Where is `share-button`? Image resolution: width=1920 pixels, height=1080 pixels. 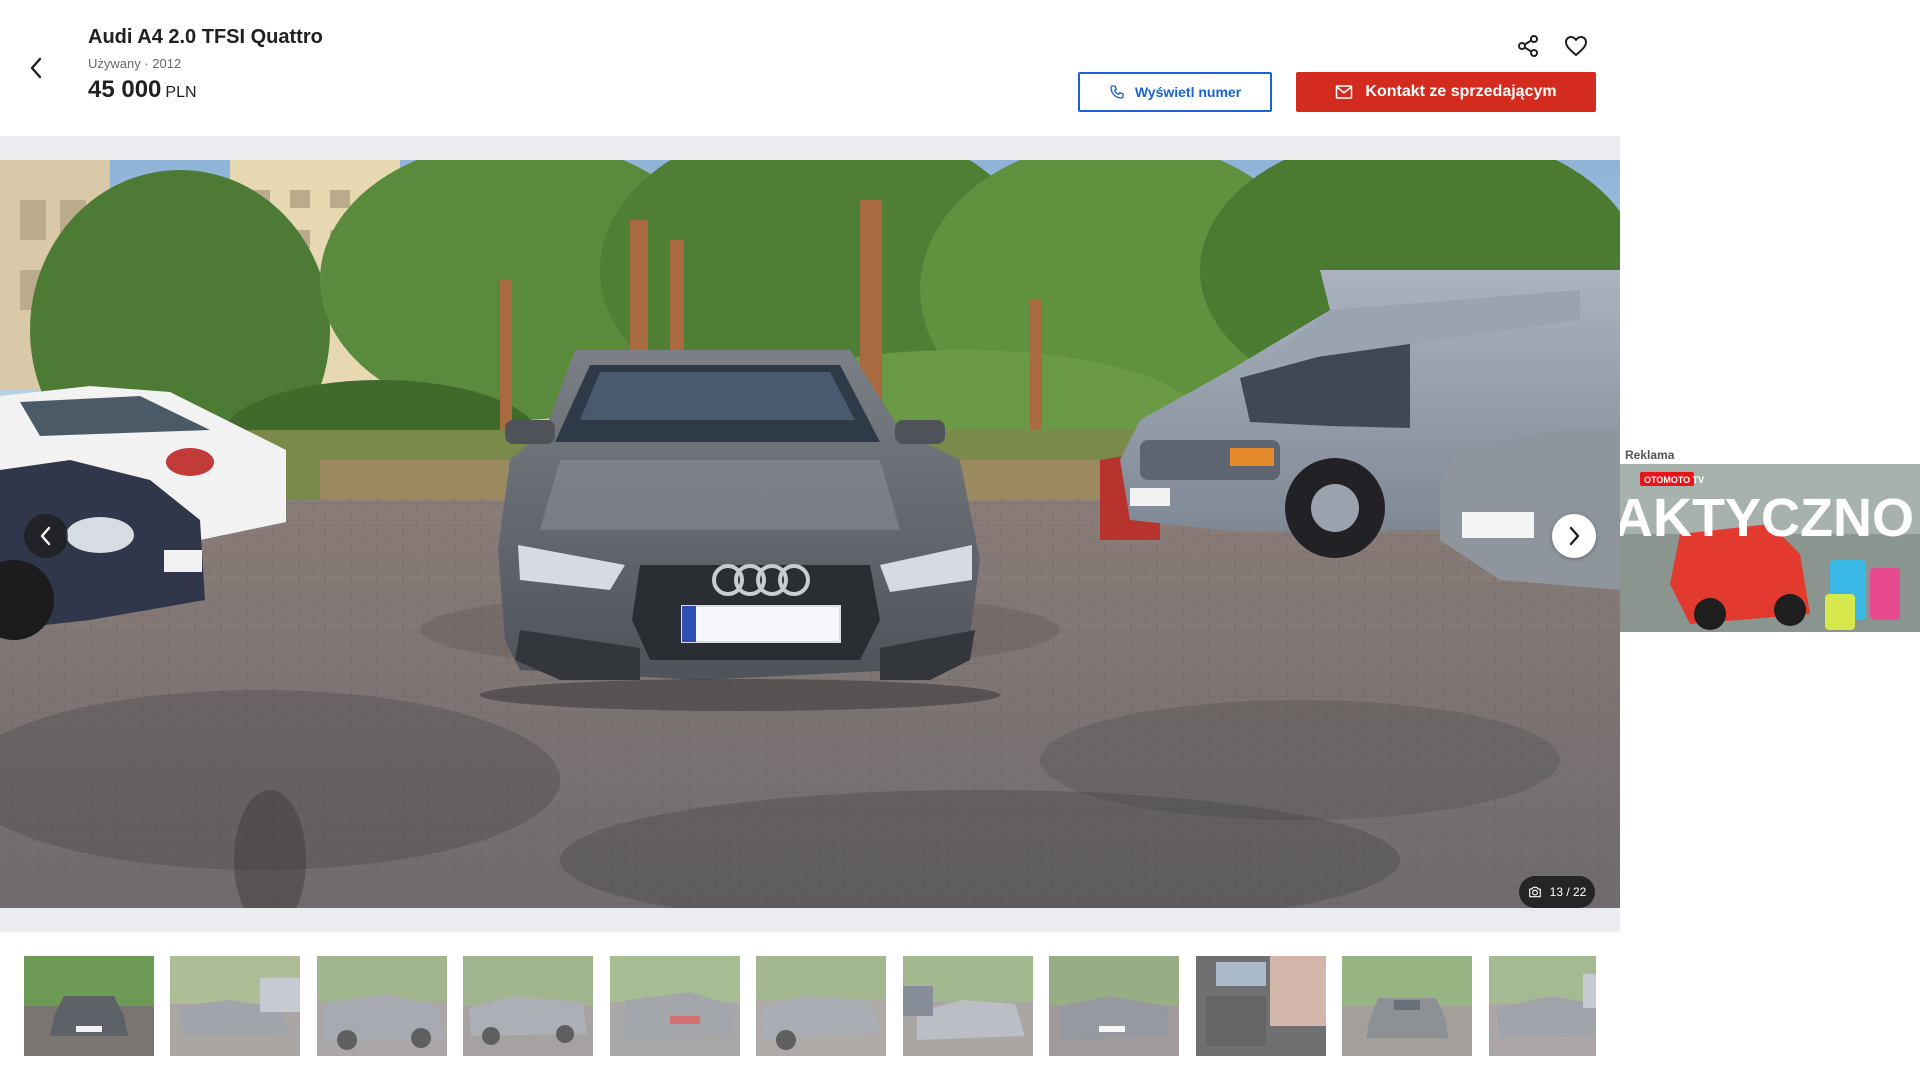
share-button is located at coordinates (1528, 46).